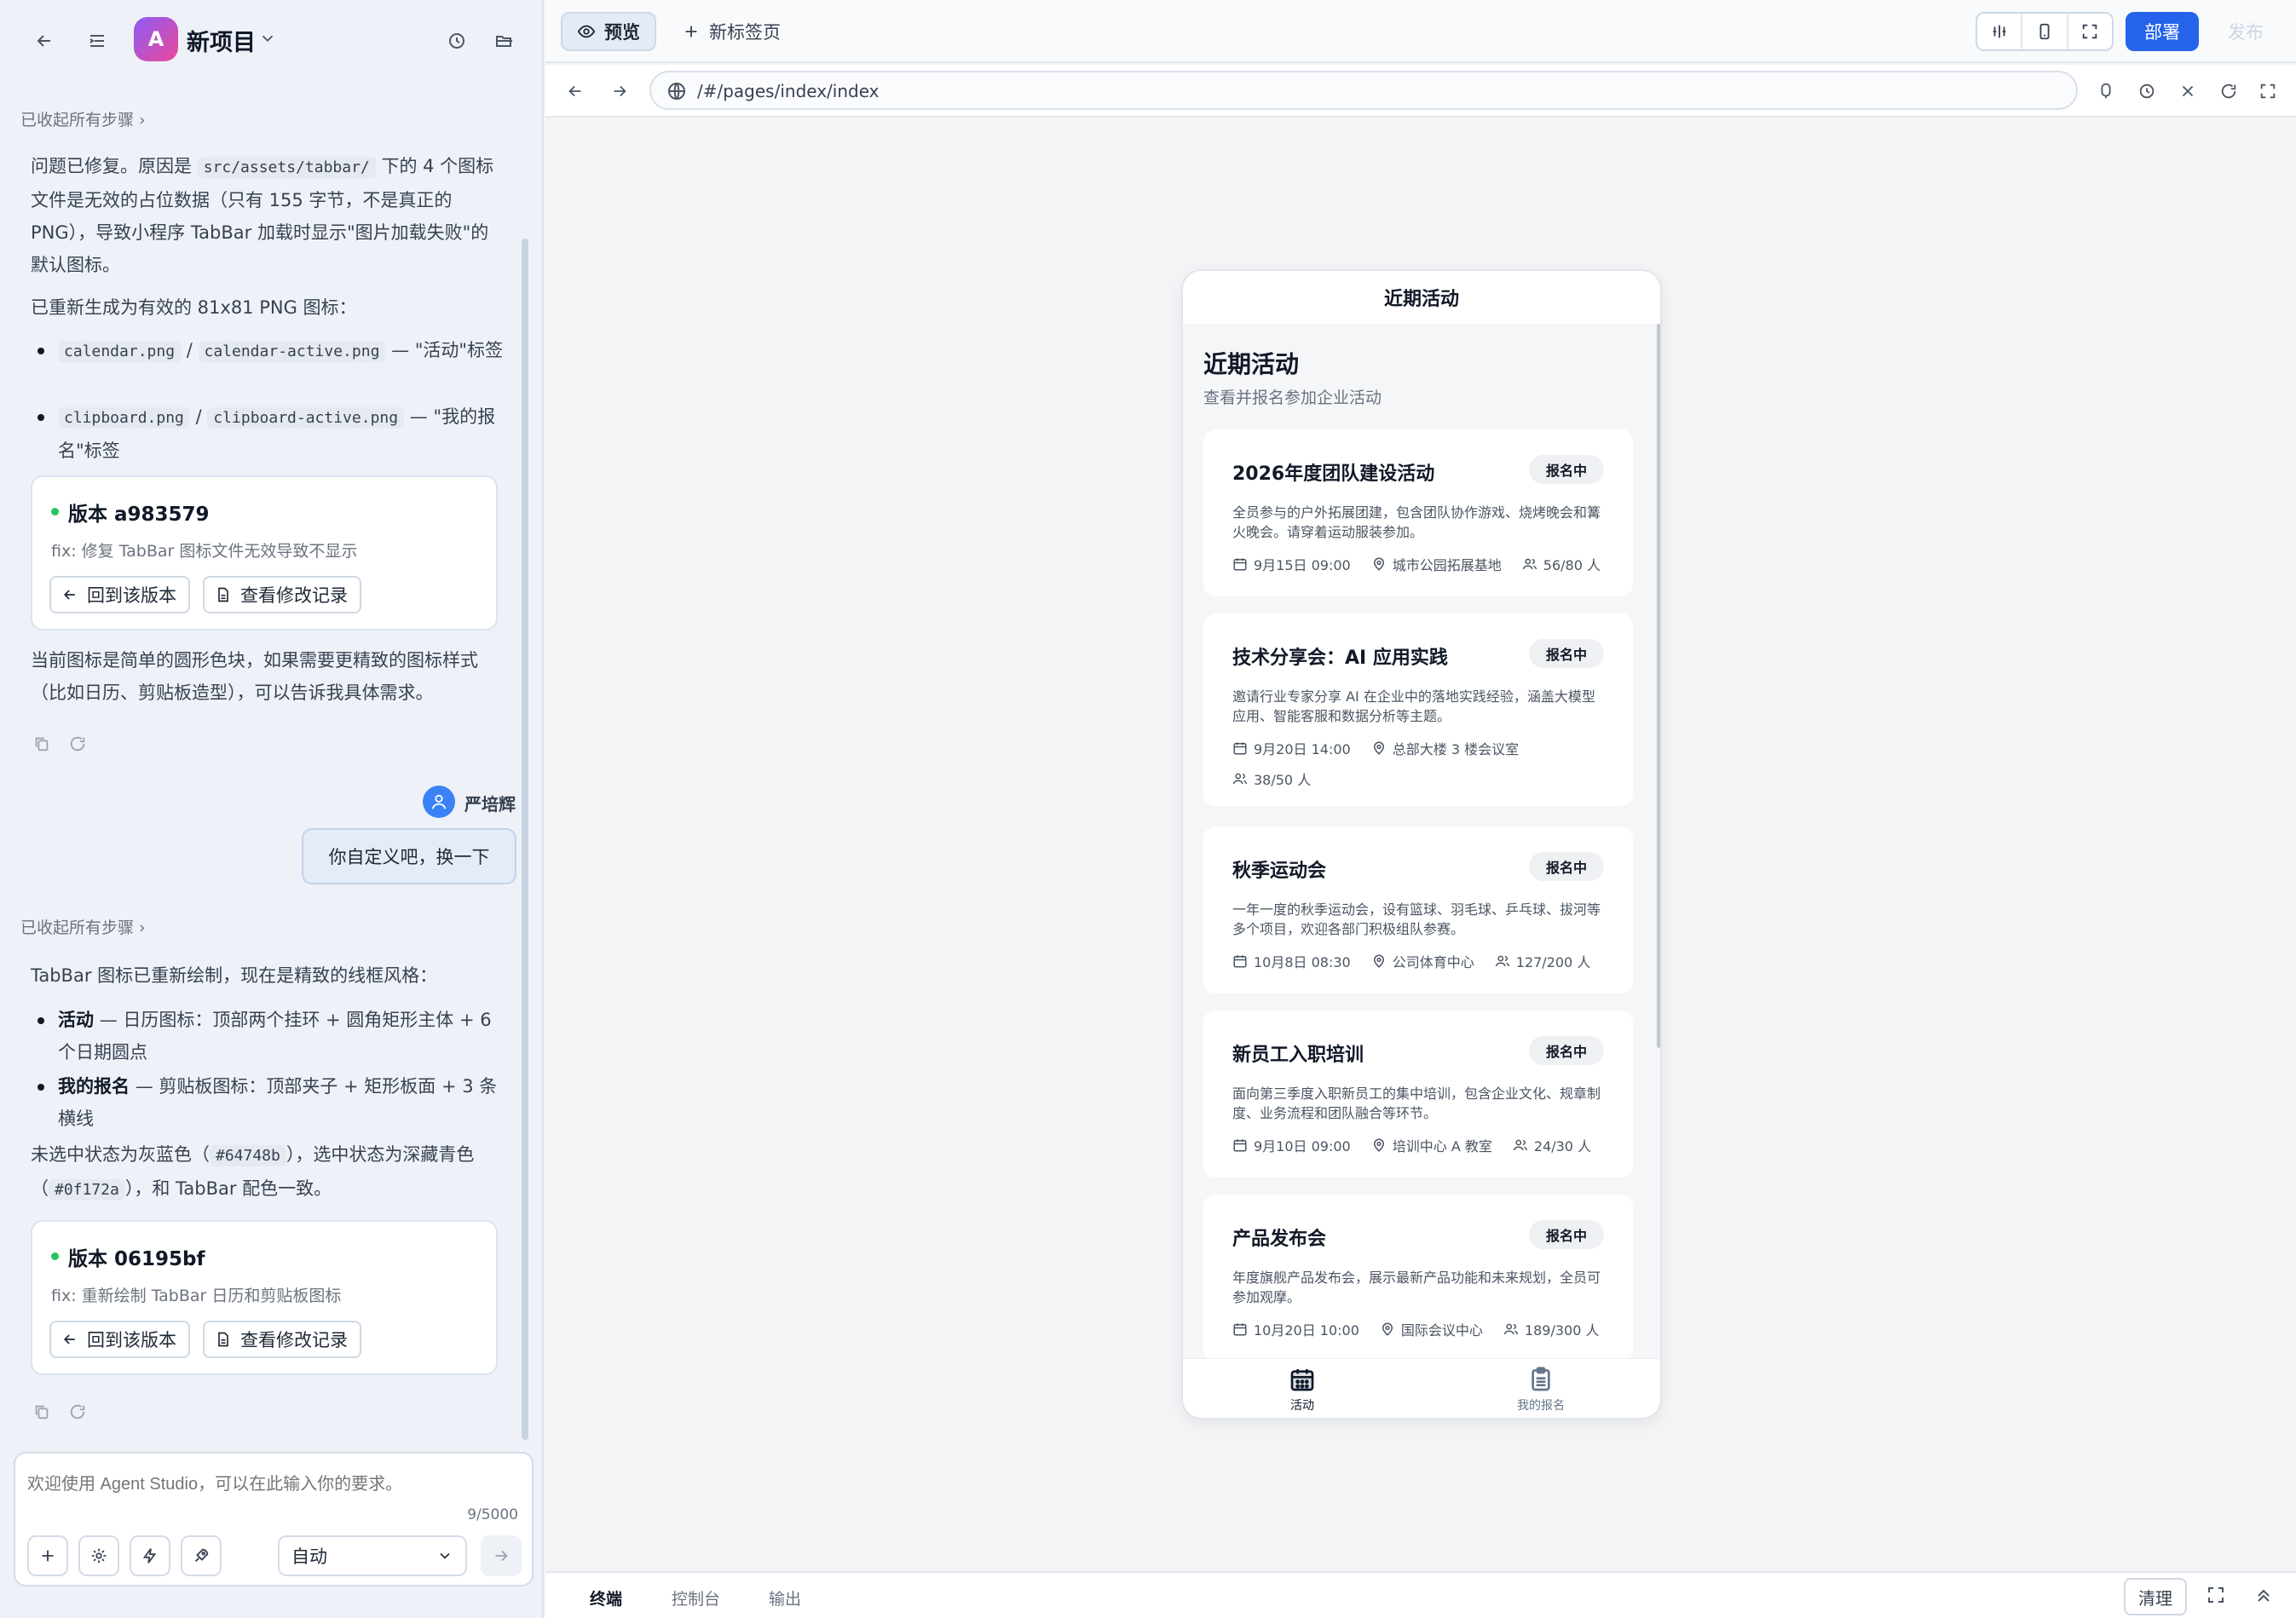 The height and width of the screenshot is (1618, 2296). What do you see at coordinates (1291, 961) in the screenshot?
I see `event-time: 10月8日 08:30` at bounding box center [1291, 961].